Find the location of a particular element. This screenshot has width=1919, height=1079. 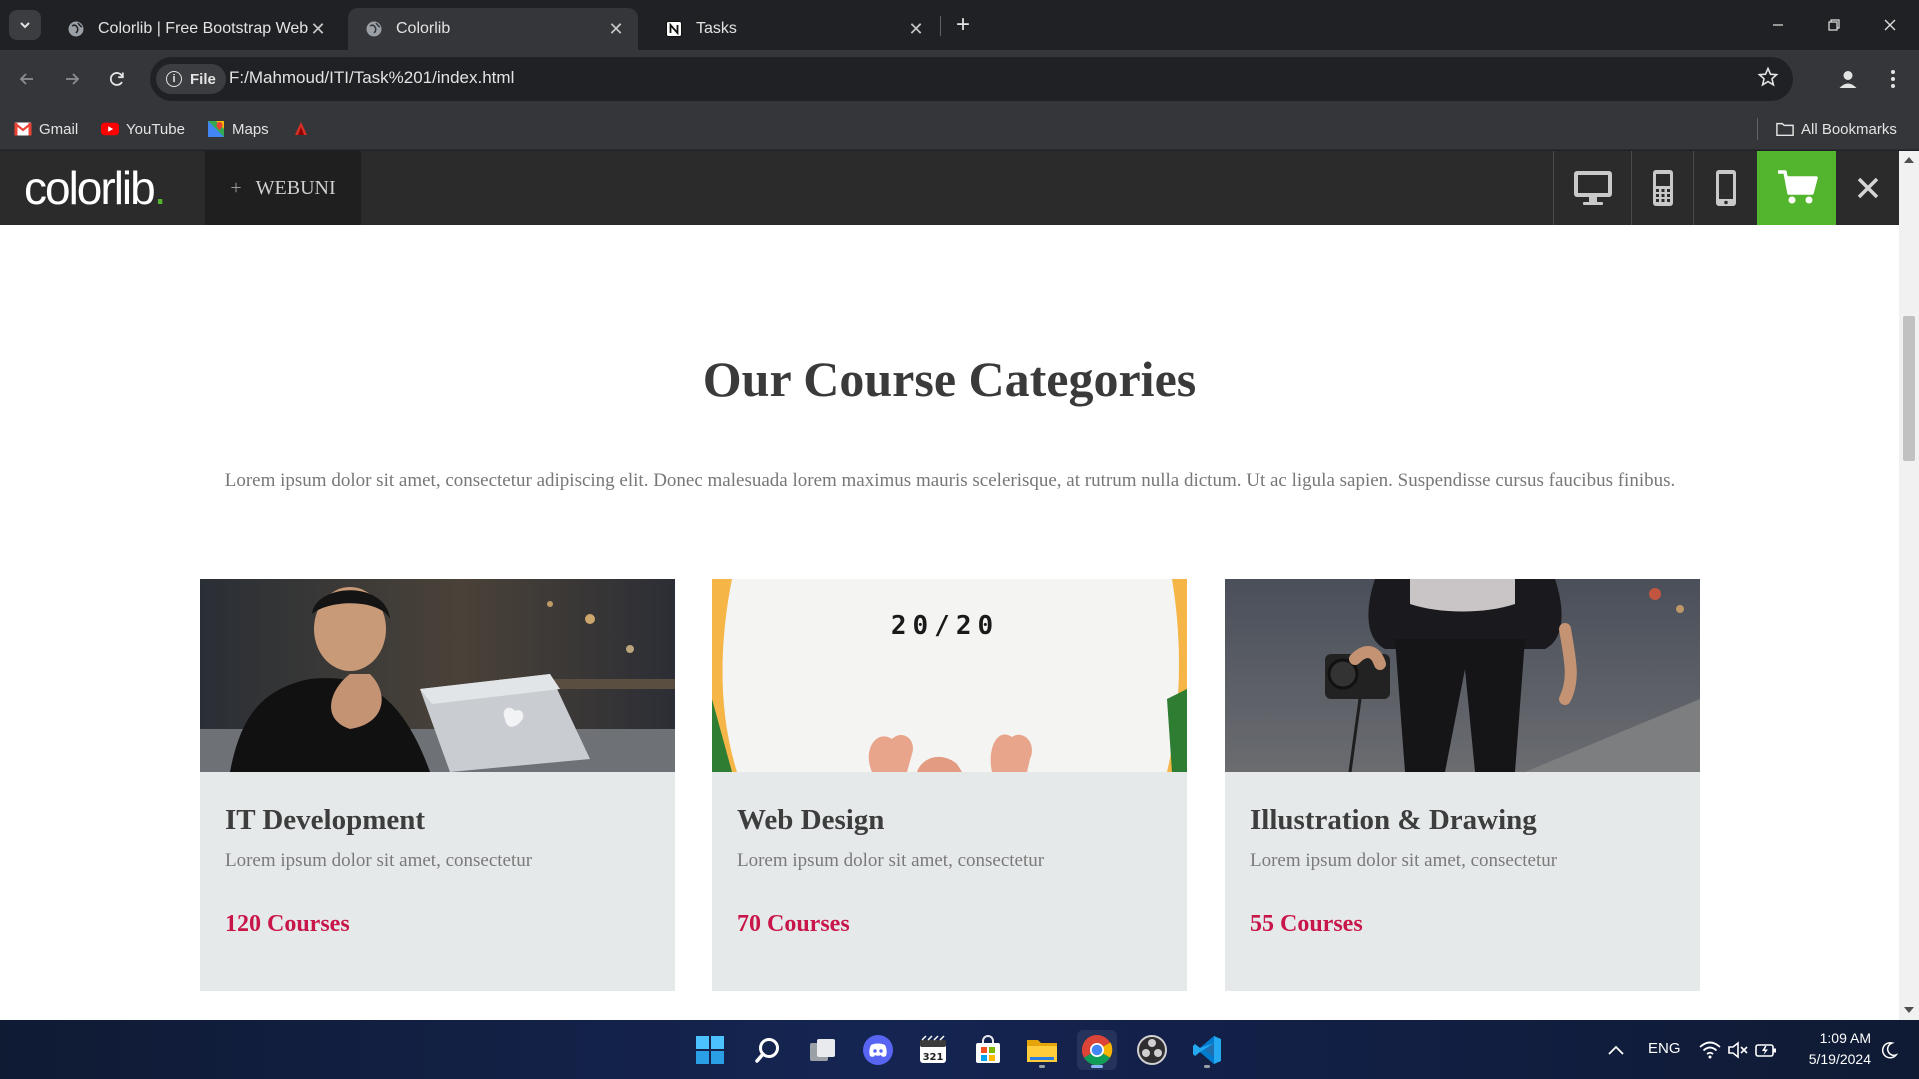

minimize-button is located at coordinates (1778, 25).